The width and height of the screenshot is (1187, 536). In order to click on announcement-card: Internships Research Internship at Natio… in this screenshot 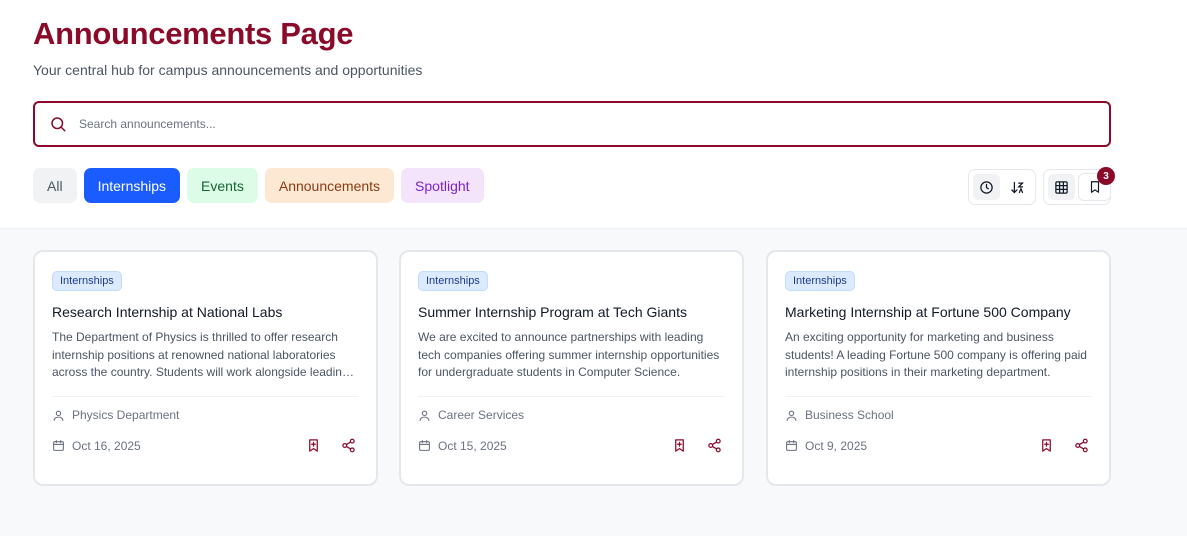, I will do `click(205, 368)`.